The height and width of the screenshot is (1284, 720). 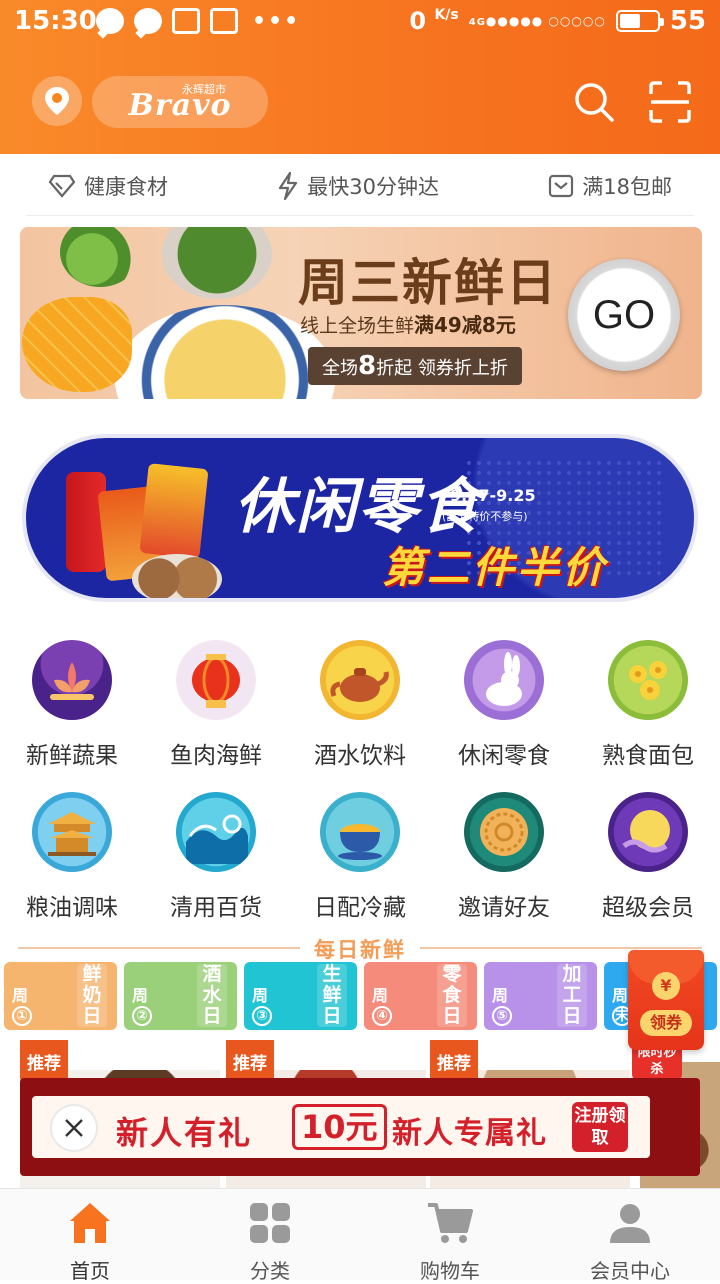 I want to click on close-icon, so click(x=74, y=1128).